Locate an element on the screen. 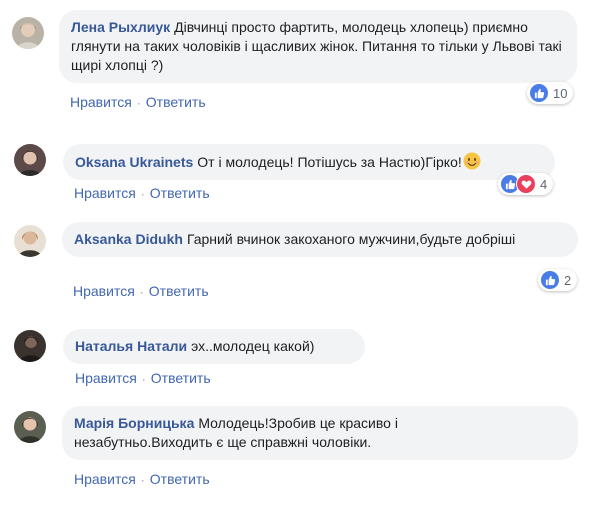 This screenshot has width=593, height=516. reaction-count: 10 is located at coordinates (560, 93).